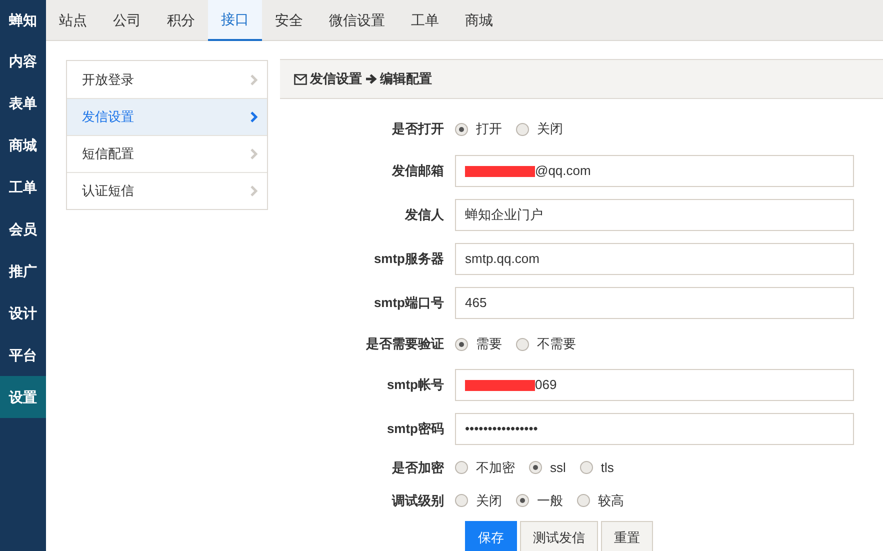  What do you see at coordinates (425, 20) in the screenshot?
I see `nav-tab: 工单` at bounding box center [425, 20].